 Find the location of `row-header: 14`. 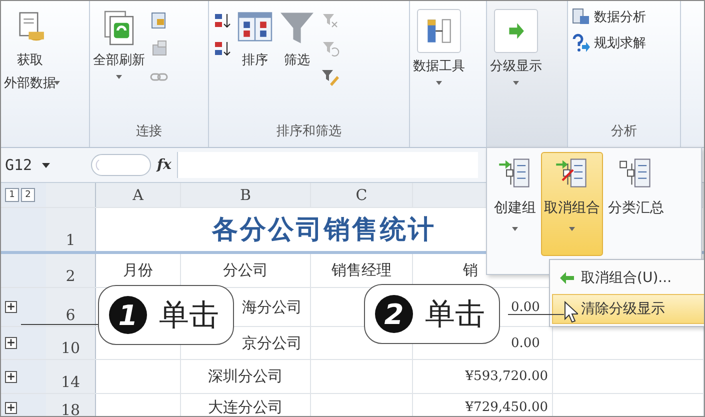

row-header: 14 is located at coordinates (71, 376).